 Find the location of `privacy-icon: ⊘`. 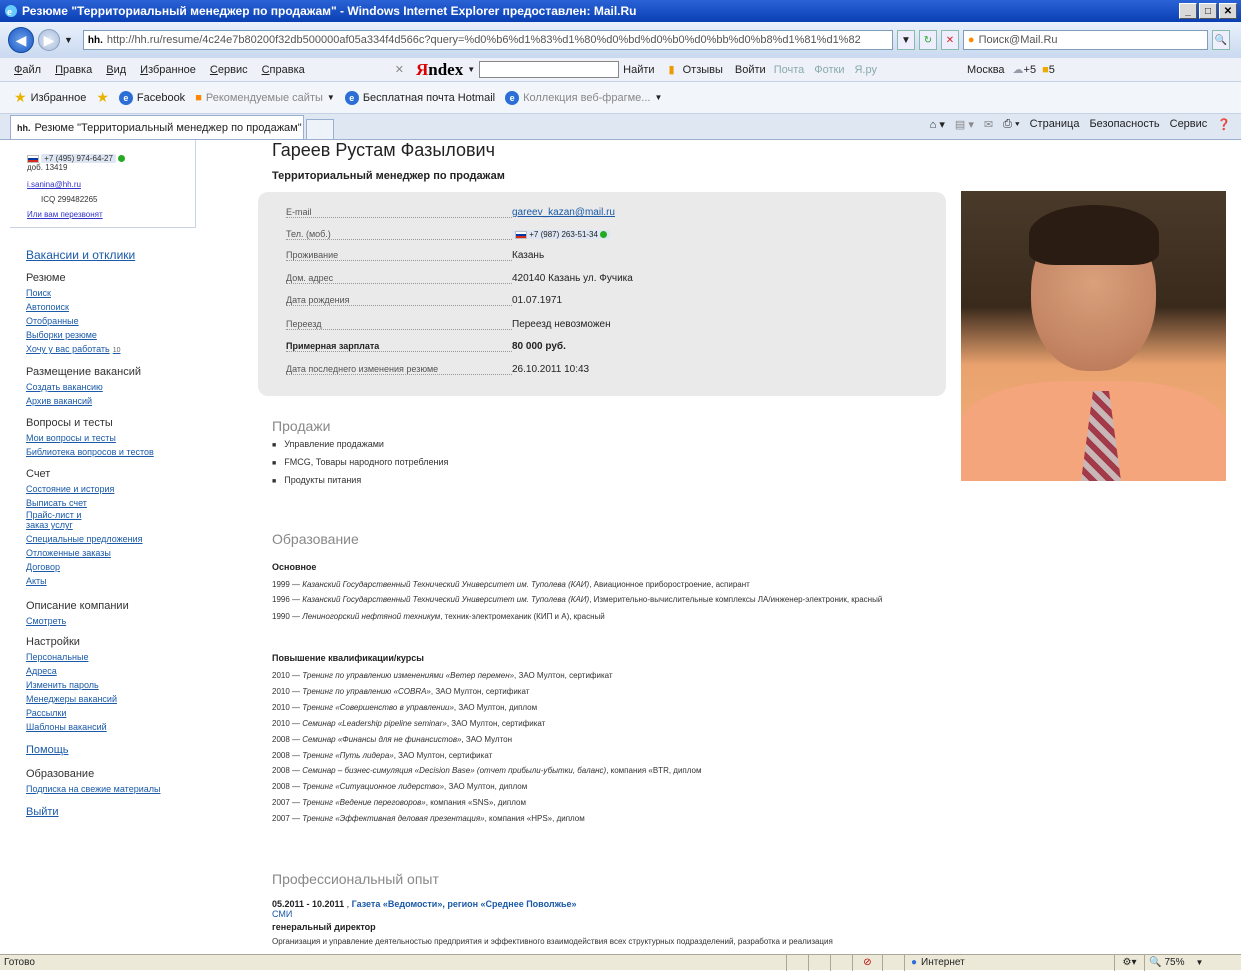

privacy-icon: ⊘ is located at coordinates (867, 962).